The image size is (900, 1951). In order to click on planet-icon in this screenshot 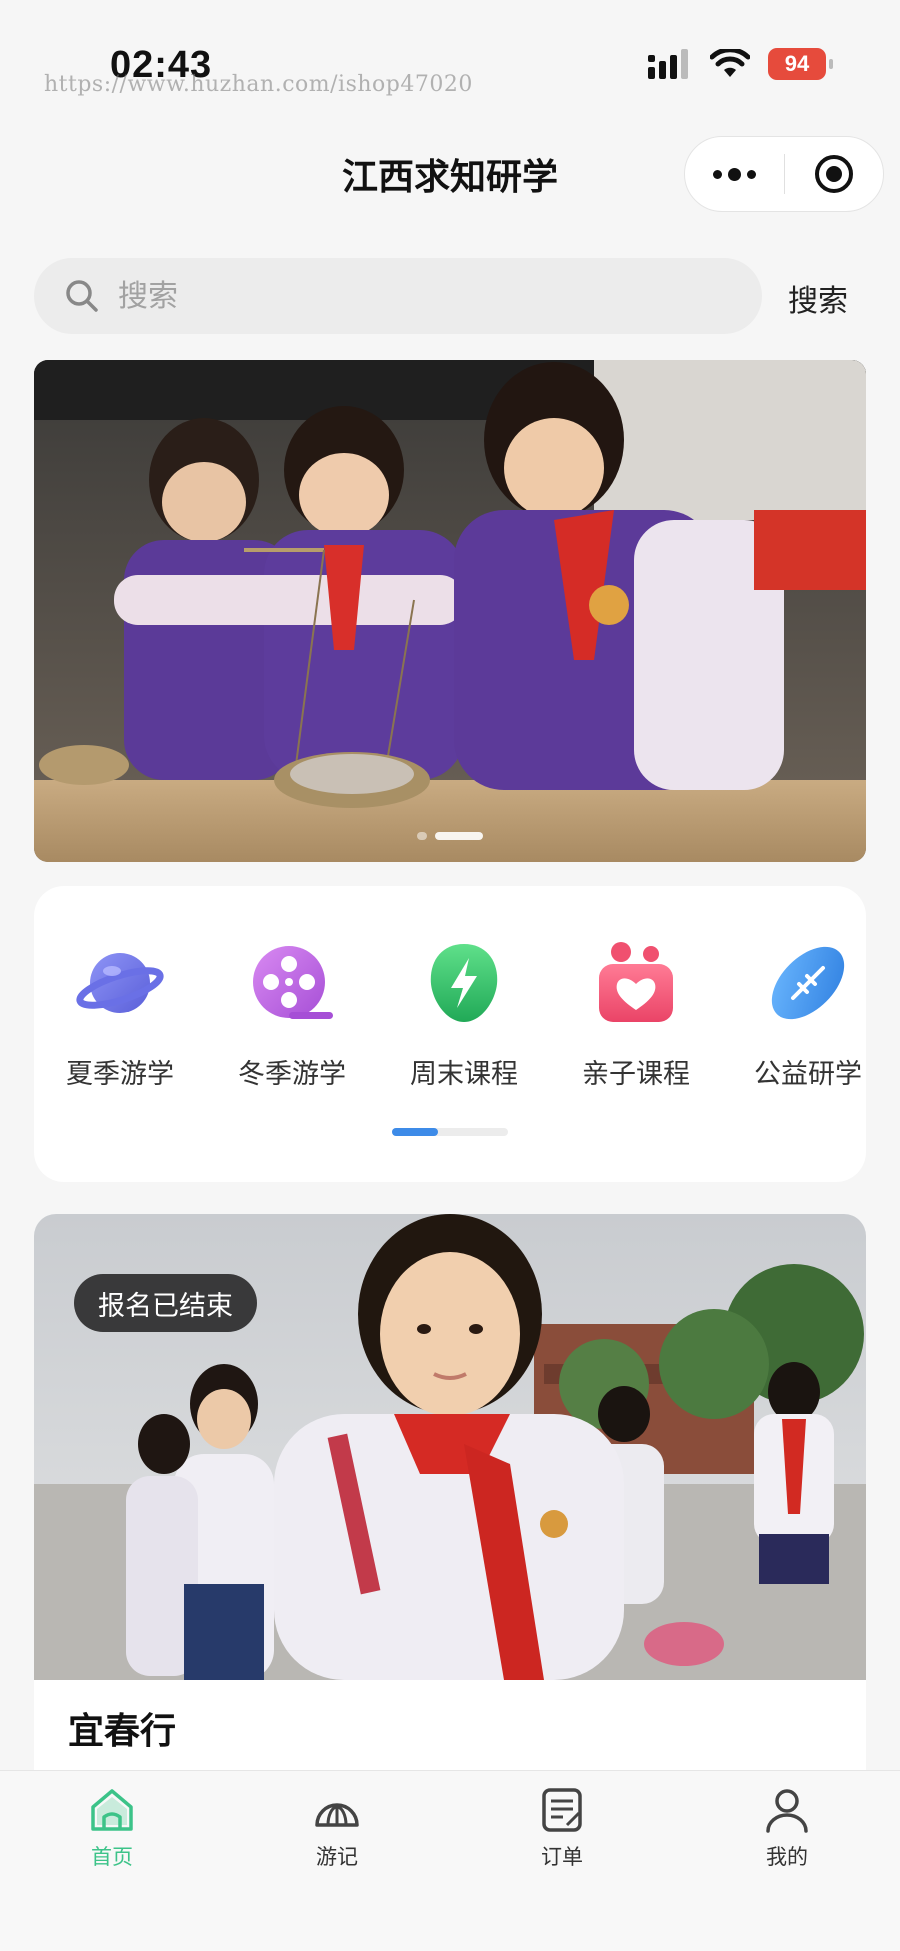, I will do `click(120, 983)`.